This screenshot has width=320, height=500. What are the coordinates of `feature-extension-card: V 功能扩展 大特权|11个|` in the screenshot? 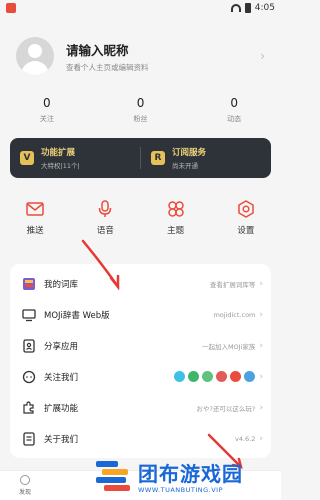 It's located at (75, 158).